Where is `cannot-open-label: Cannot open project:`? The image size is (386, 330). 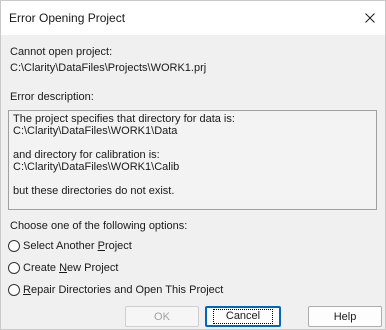
cannot-open-label: Cannot open project: is located at coordinates (61, 52).